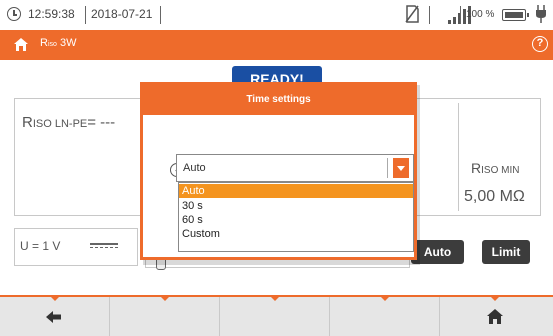 This screenshot has height=336, width=553. I want to click on time-select-value: Auto, so click(194, 168).